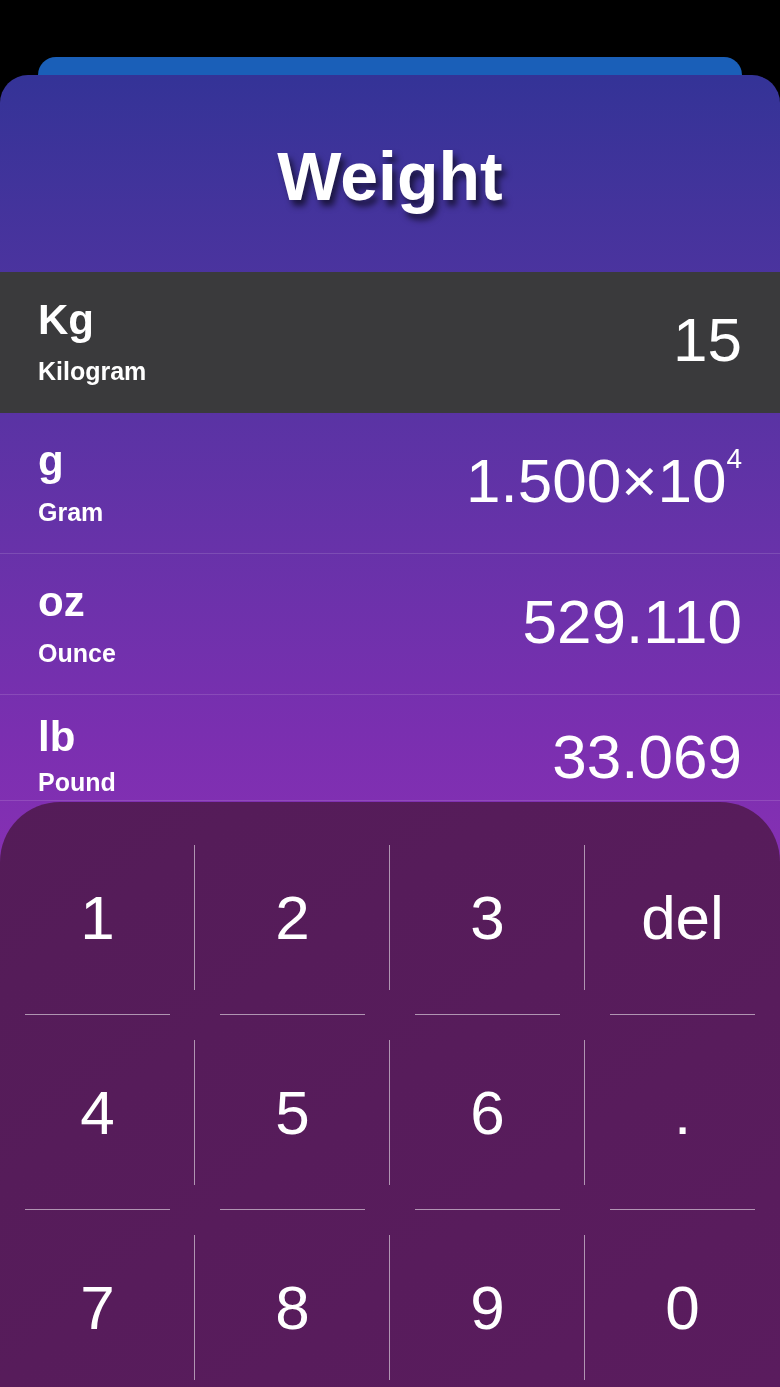 This screenshot has width=780, height=1387. Describe the element at coordinates (604, 479) in the screenshot. I see `unit-value: 1.500×10$^{4}$` at that location.